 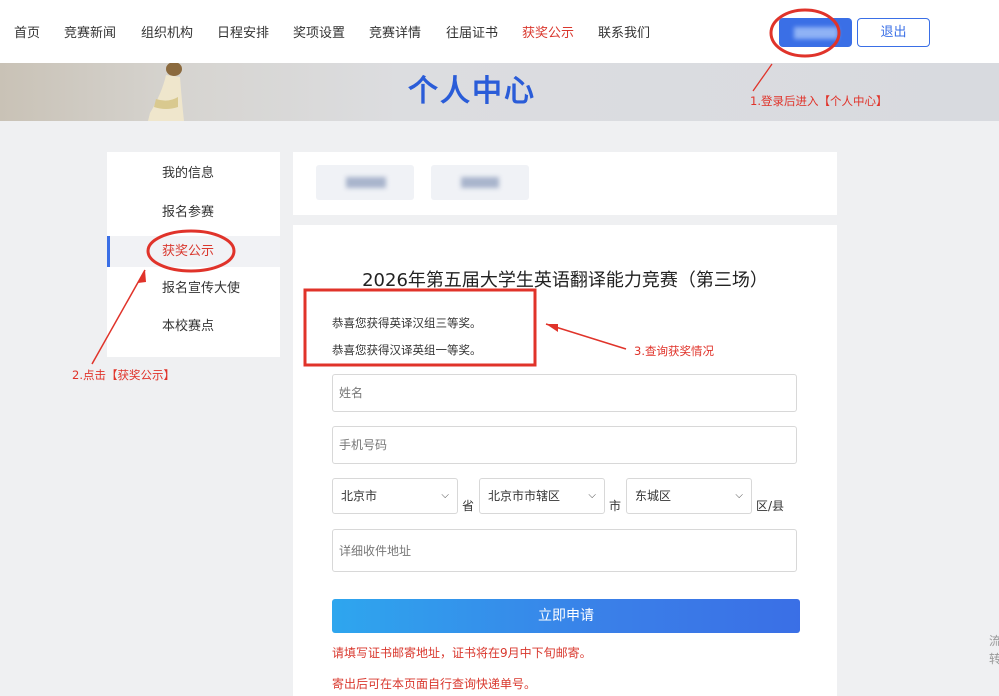 What do you see at coordinates (566, 616) in the screenshot?
I see `apply-button: 立即申请` at bounding box center [566, 616].